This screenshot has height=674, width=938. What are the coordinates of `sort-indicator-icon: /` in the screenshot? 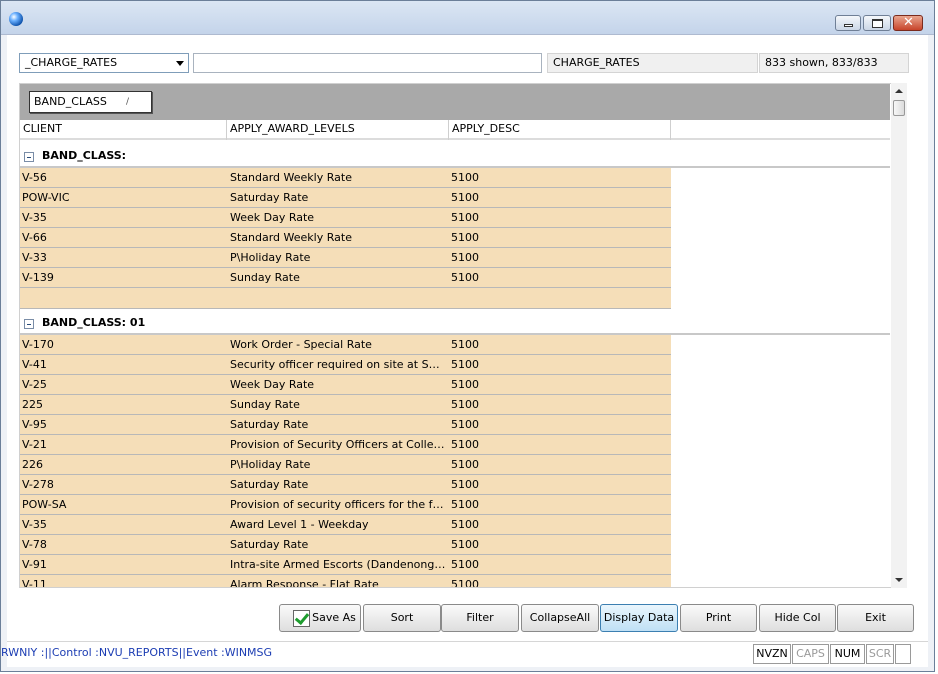 It's located at (127, 102).